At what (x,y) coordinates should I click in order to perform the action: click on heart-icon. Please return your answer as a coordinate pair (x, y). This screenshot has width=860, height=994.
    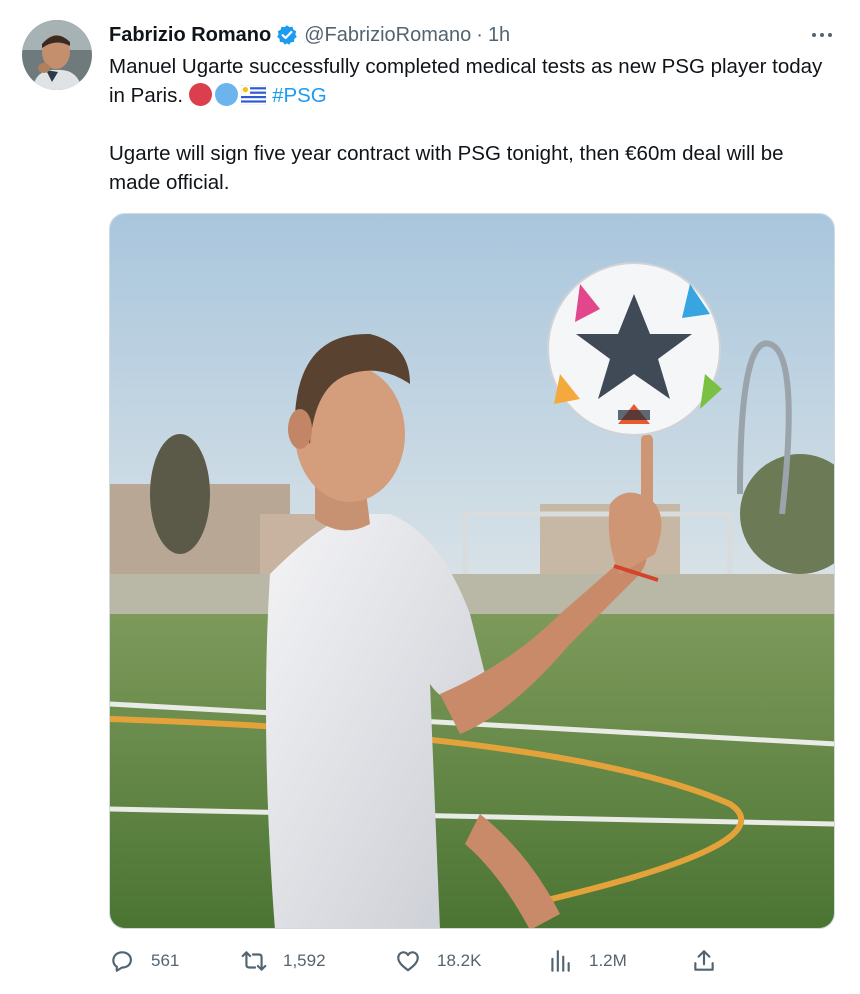
    Looking at the image, I should click on (408, 961).